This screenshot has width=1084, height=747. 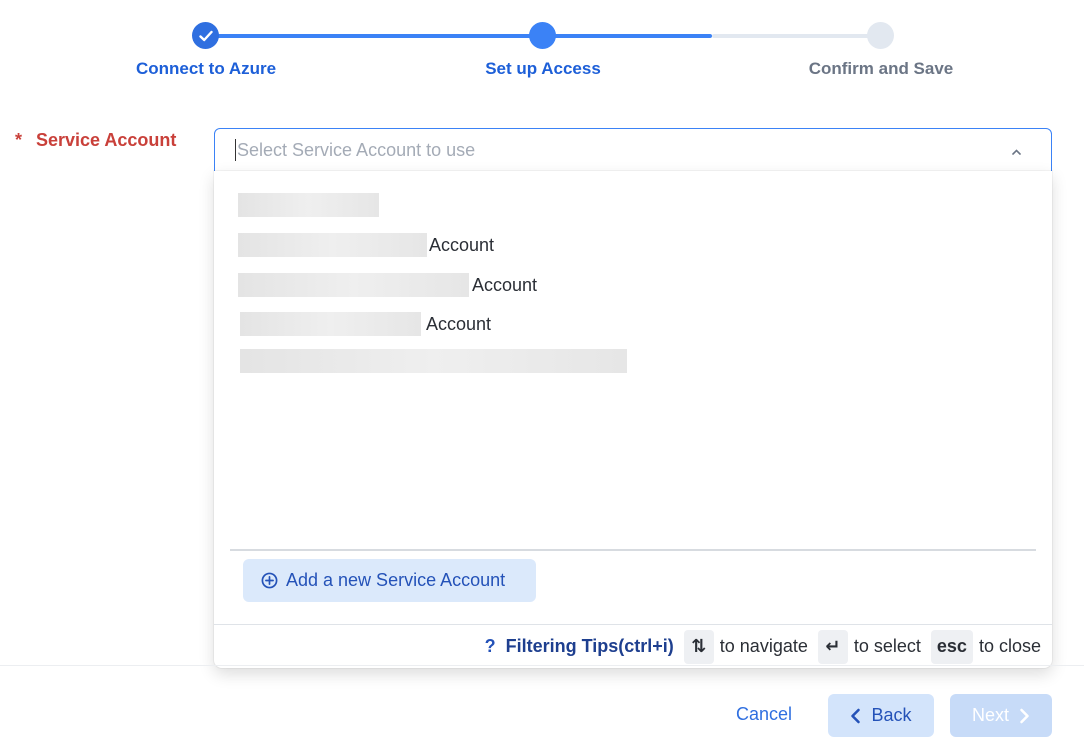 I want to click on step-confirm-and-save: Confirm and Save, so click(x=881, y=68).